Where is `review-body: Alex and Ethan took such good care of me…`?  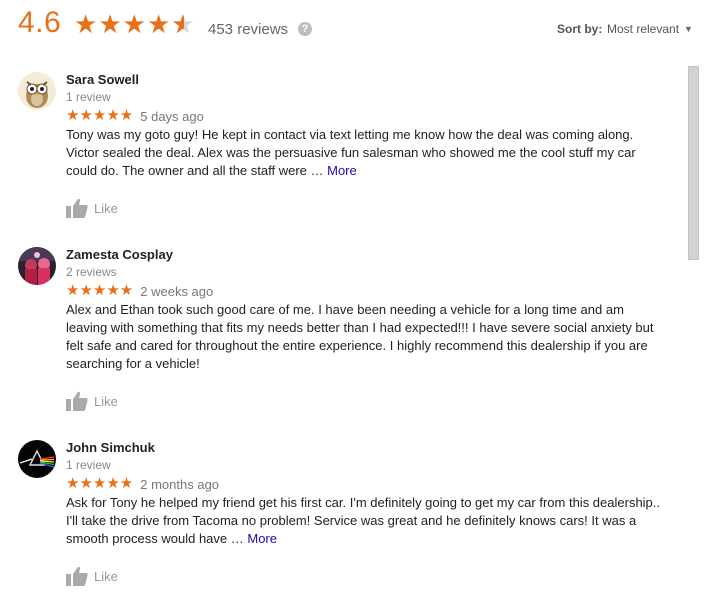
review-body: Alex and Ethan took such good care of me… is located at coordinates (360, 336).